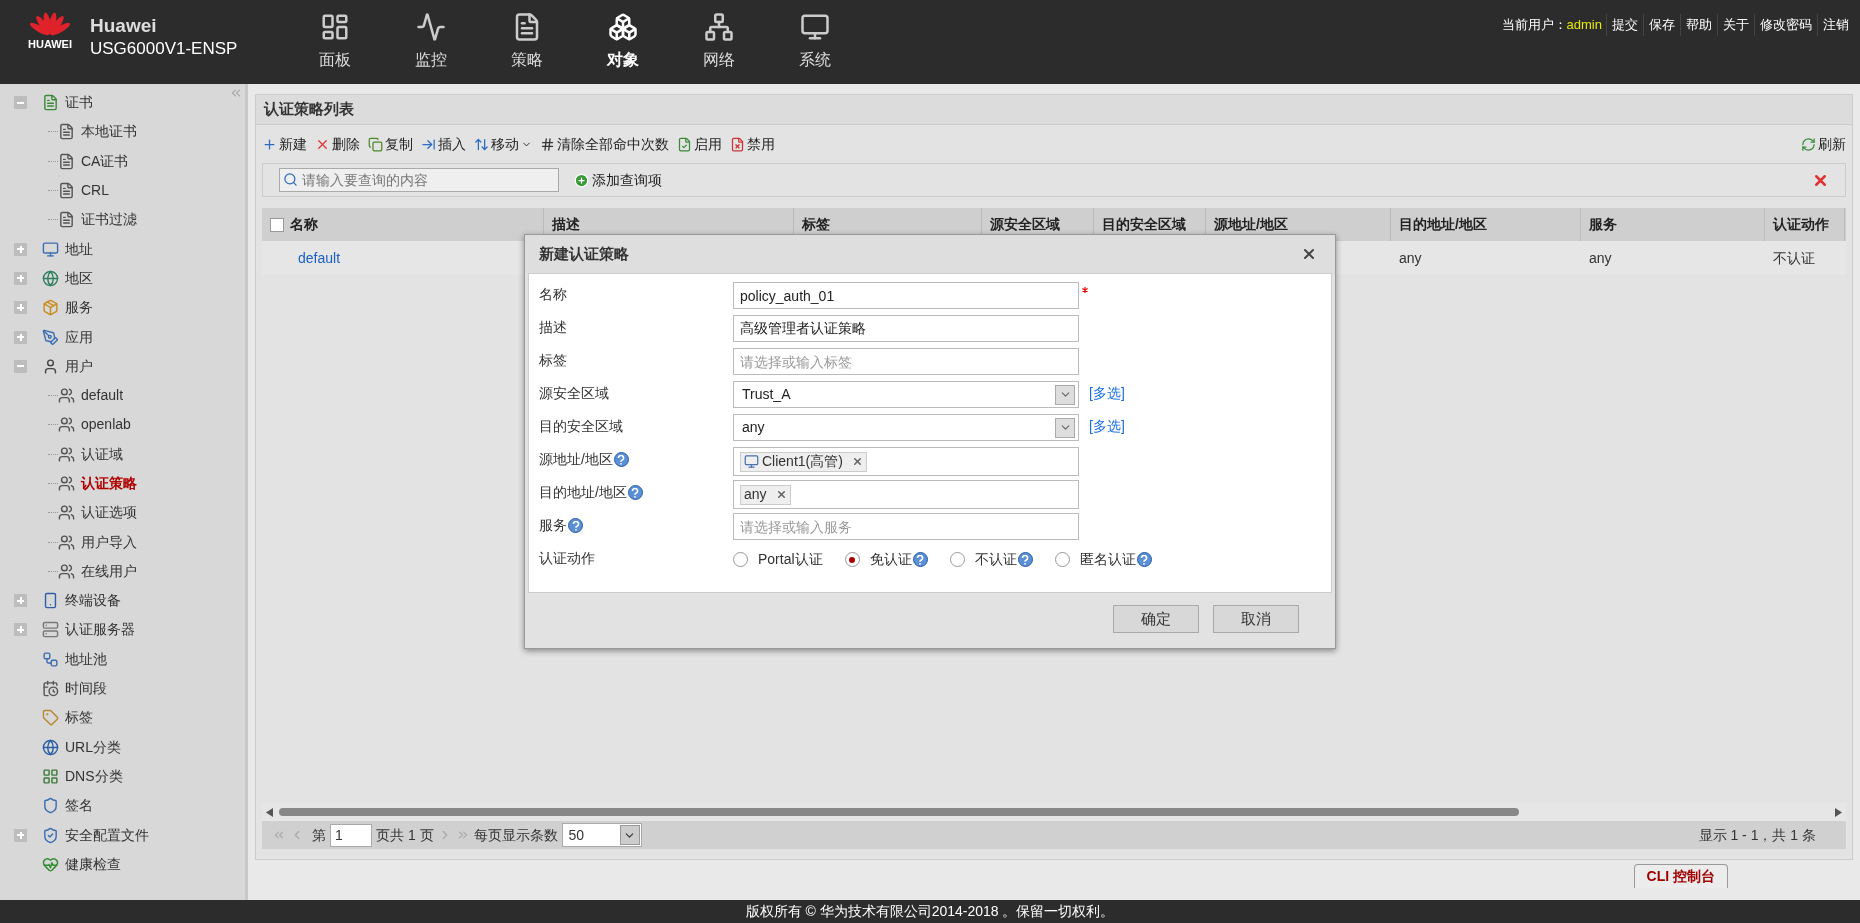 This screenshot has height=923, width=1860. I want to click on field-label: 源地址/地区, so click(576, 459).